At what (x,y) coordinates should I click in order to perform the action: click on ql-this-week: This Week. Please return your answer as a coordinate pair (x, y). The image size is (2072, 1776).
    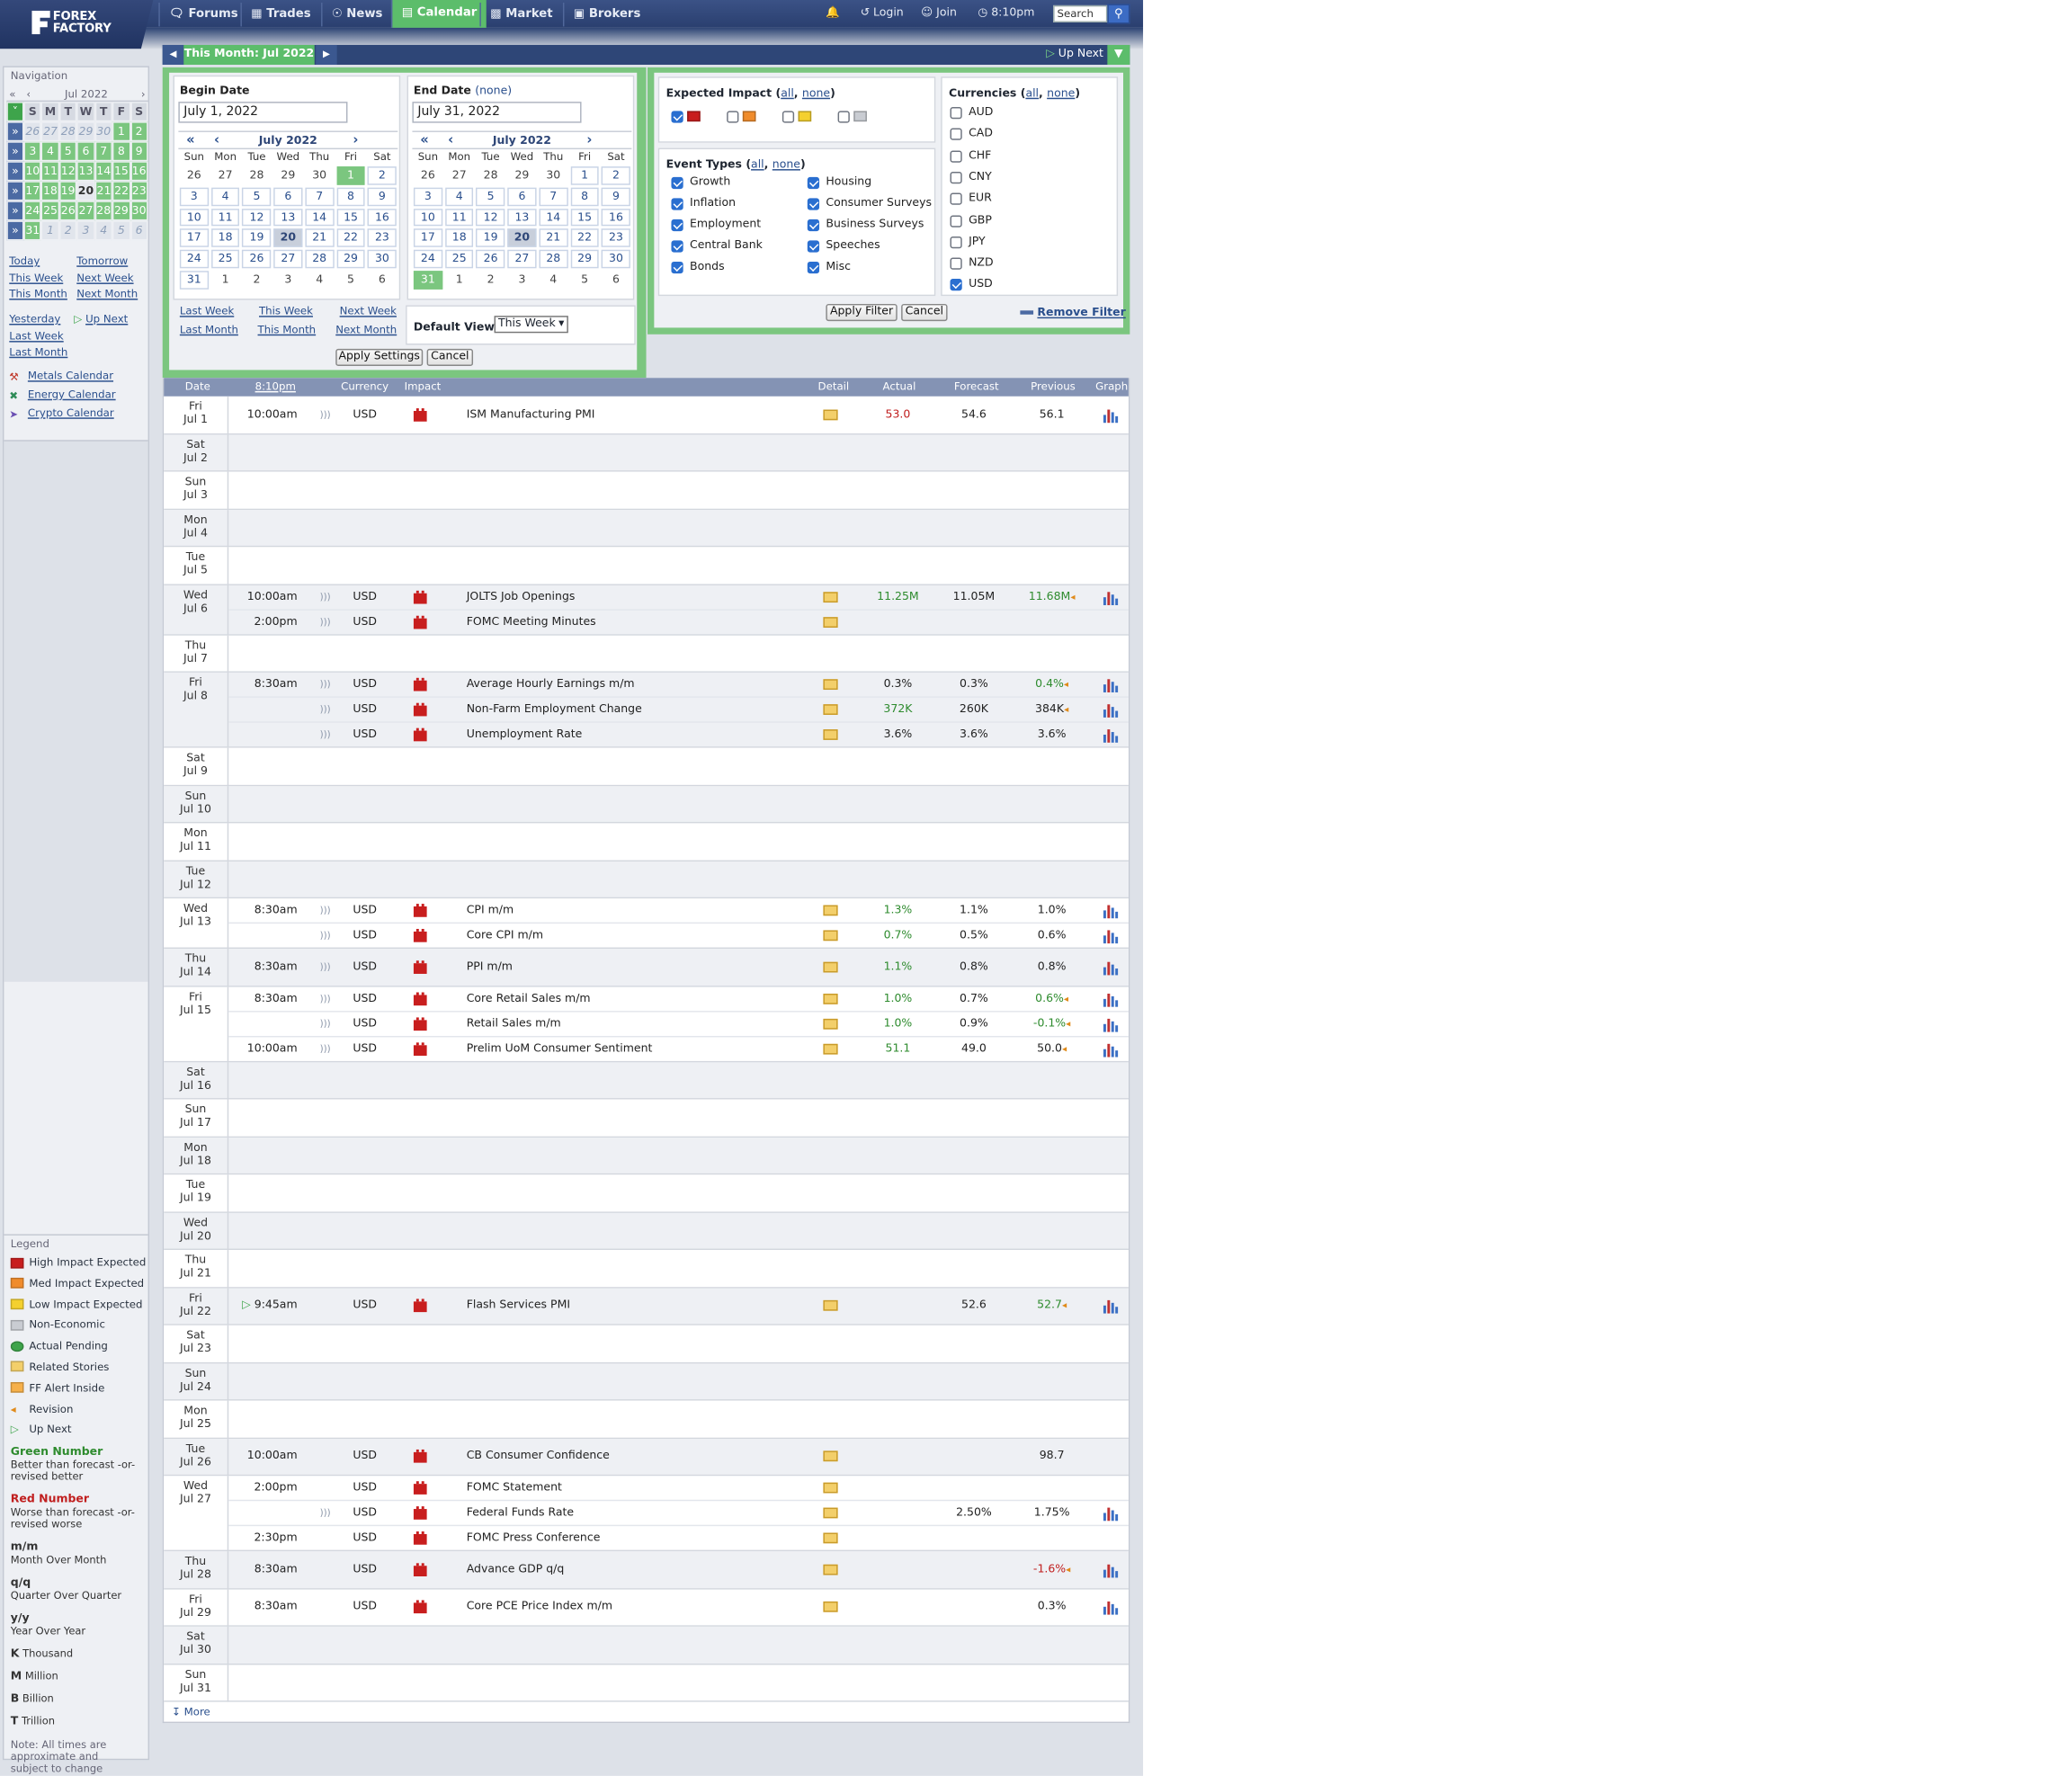
    Looking at the image, I should click on (286, 311).